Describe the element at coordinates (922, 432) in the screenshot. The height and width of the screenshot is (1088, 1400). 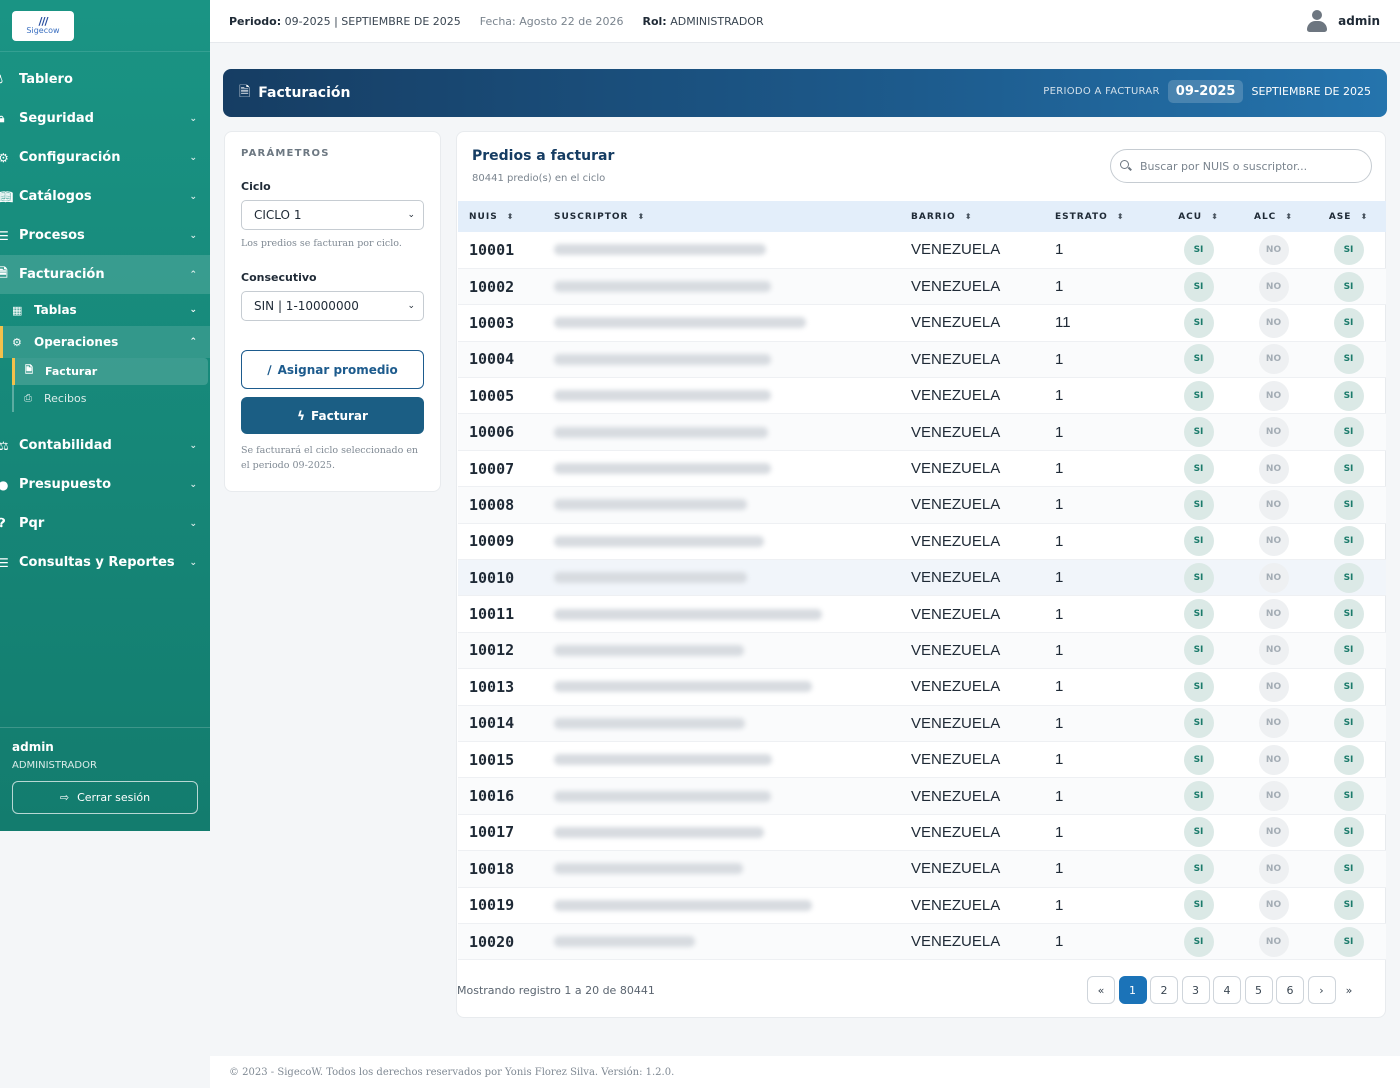
I see `table-row: 10006 VENEZUELA 1 SI NO SI` at that location.